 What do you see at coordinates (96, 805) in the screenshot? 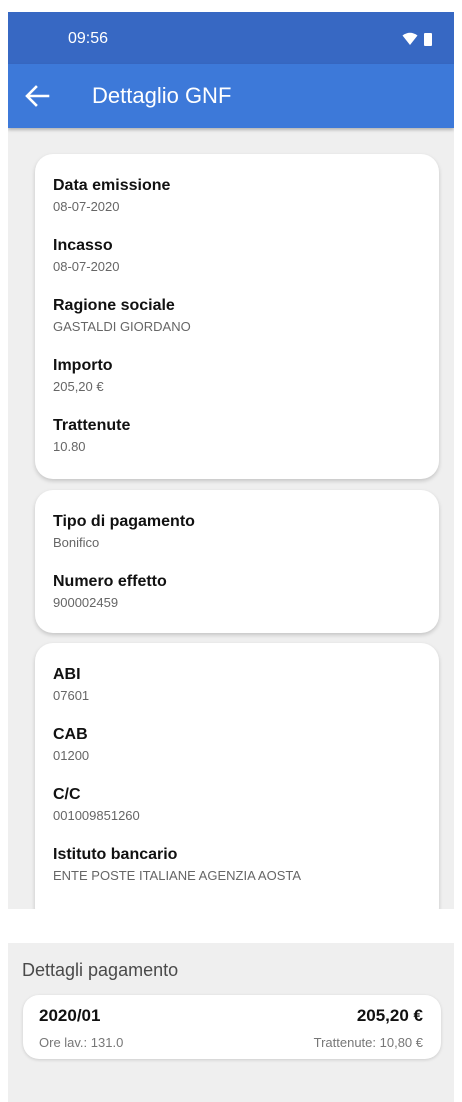
I see `field-cc: C/C 001009851260` at bounding box center [96, 805].